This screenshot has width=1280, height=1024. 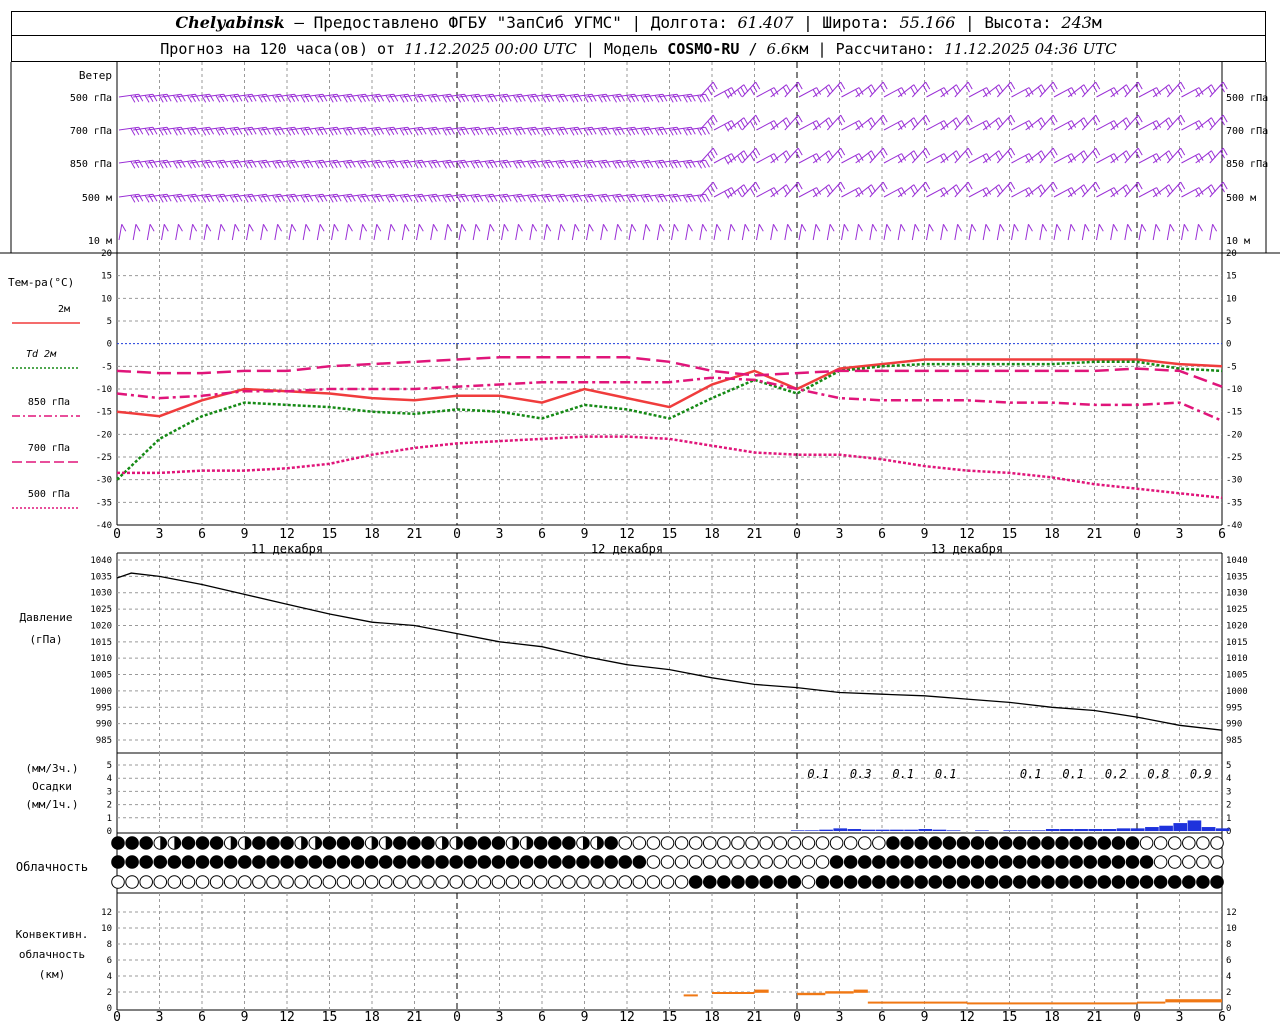 What do you see at coordinates (415, 534) in the screenshot?
I see `hour-tick-label: 21` at bounding box center [415, 534].